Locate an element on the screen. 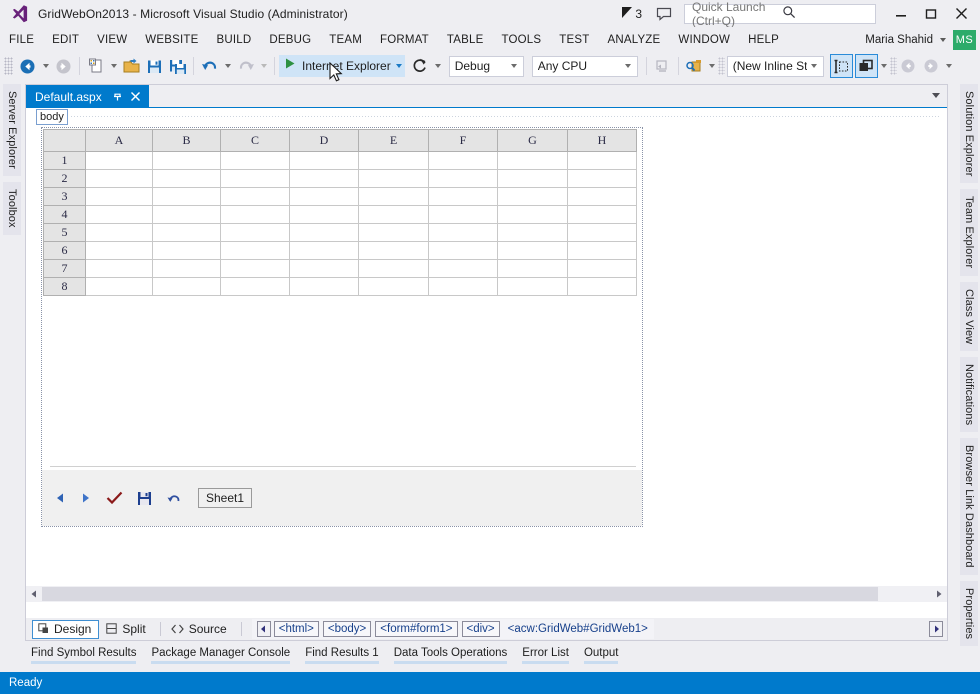 Image resolution: width=980 pixels, height=694 pixels. cell-G5 is located at coordinates (532, 232).